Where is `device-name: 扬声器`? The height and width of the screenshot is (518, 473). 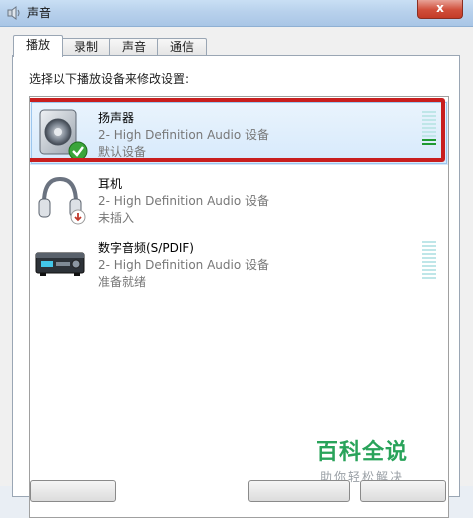
device-name: 扬声器 is located at coordinates (116, 118).